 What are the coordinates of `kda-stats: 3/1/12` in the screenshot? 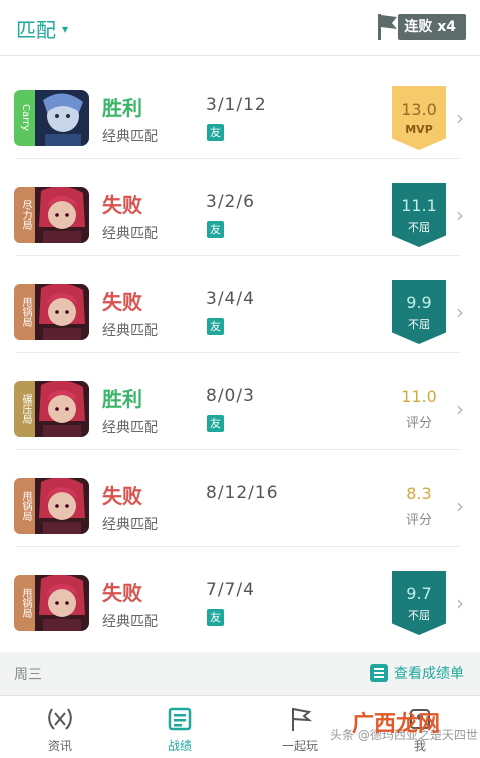 It's located at (236, 105).